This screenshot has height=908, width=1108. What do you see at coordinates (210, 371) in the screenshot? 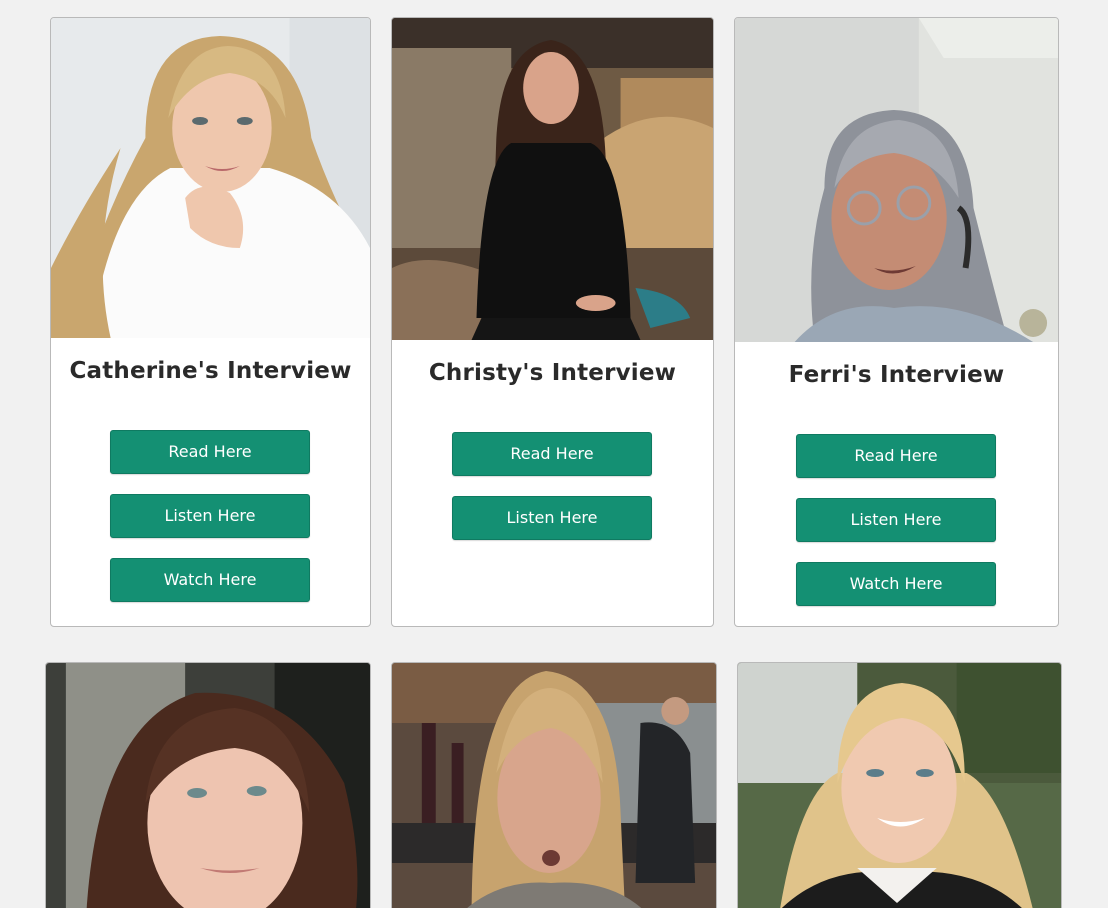
I see `card-title: Catherine's Interview` at bounding box center [210, 371].